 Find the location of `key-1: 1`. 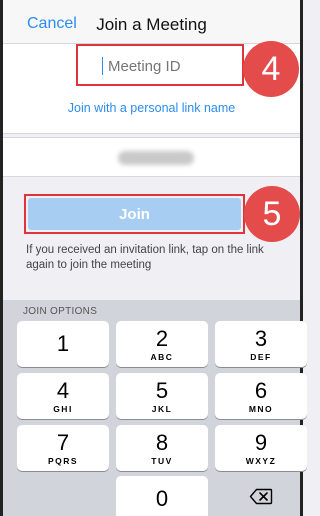

key-1: 1 is located at coordinates (63, 344).